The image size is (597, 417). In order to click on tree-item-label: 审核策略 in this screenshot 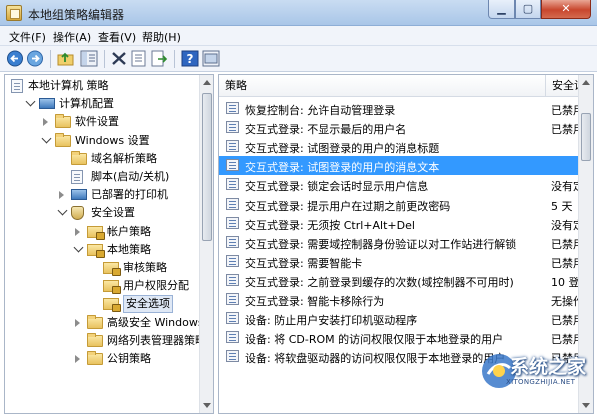, I will do `click(145, 267)`.